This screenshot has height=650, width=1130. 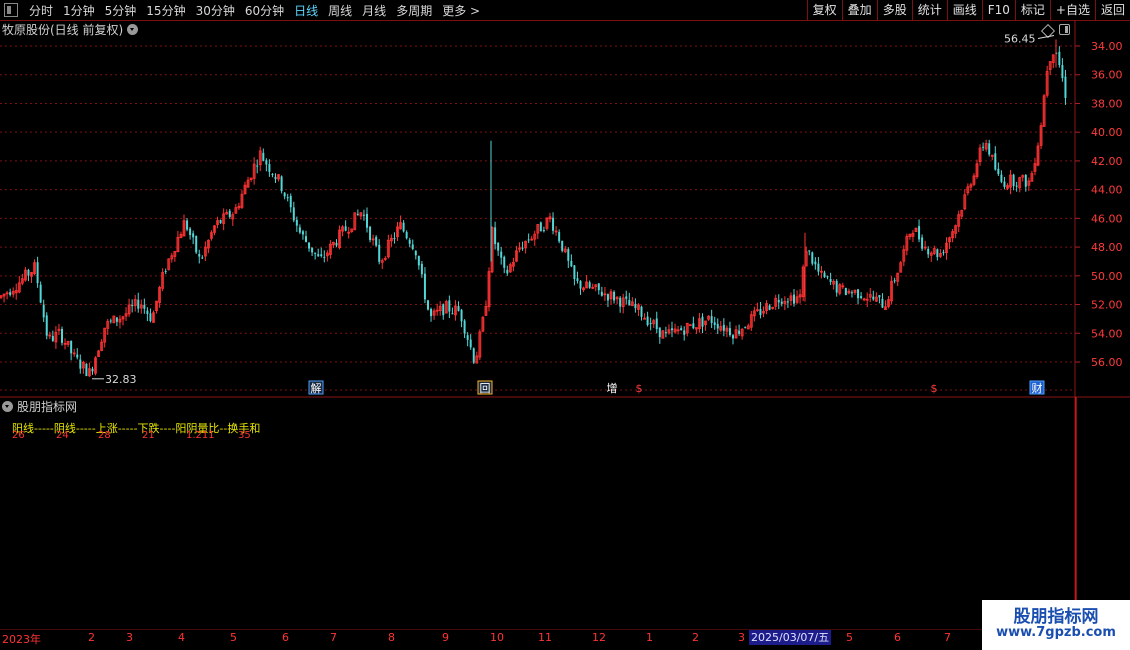 I want to click on indicator-labels: 阳线-----阴线-----上涨-----下跌----阳阴量比--换手和, so click(x=136, y=428).